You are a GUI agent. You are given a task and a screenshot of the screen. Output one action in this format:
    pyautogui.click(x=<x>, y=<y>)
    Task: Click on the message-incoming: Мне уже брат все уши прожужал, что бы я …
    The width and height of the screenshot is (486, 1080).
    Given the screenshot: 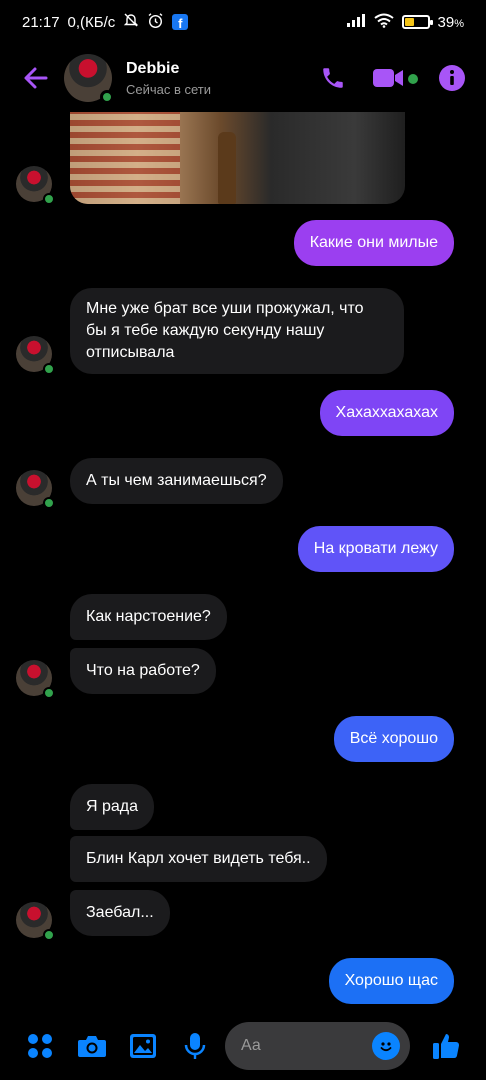 What is the action you would take?
    pyautogui.click(x=237, y=331)
    